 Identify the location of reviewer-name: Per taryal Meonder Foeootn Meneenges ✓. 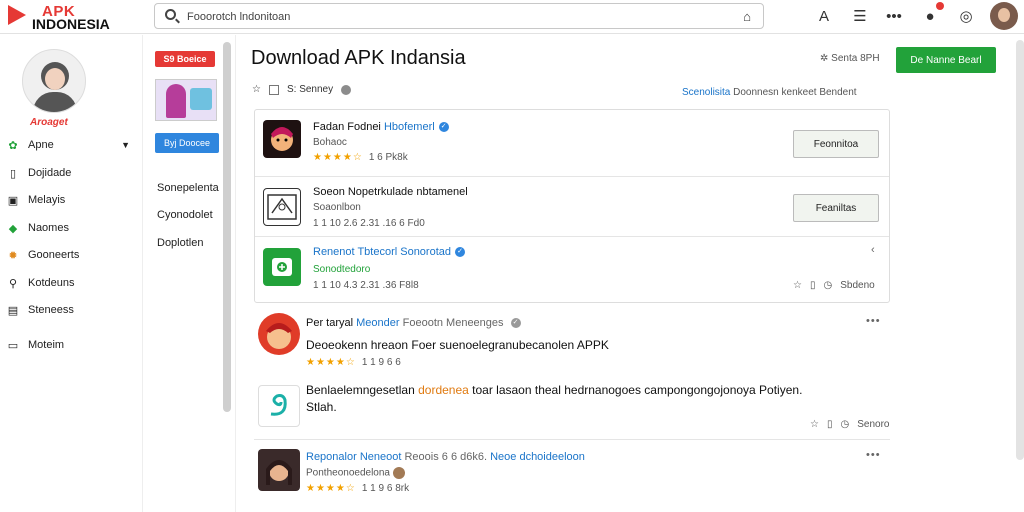
(413, 323).